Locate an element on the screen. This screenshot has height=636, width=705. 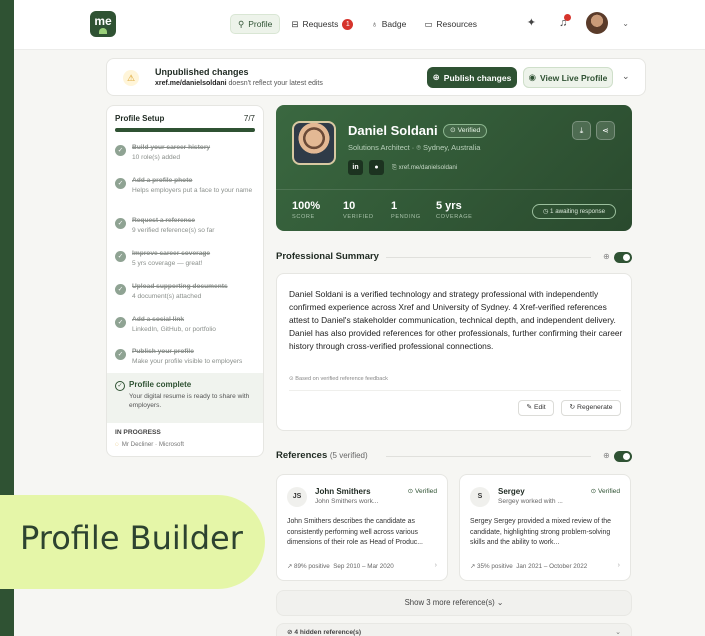
publish-button: ⊕ Publish changes is located at coordinates (472, 77).